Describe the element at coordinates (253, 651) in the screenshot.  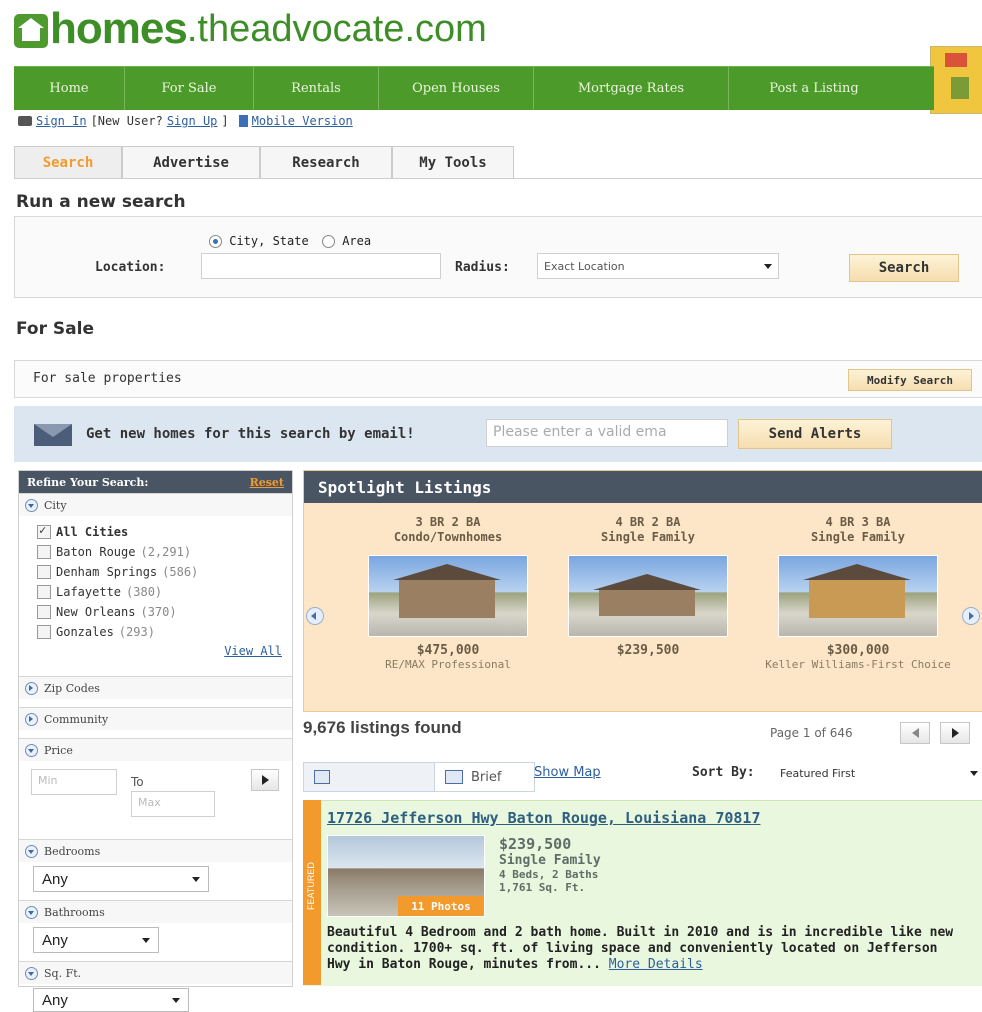
I see `view-all-cities-link: View All` at that location.